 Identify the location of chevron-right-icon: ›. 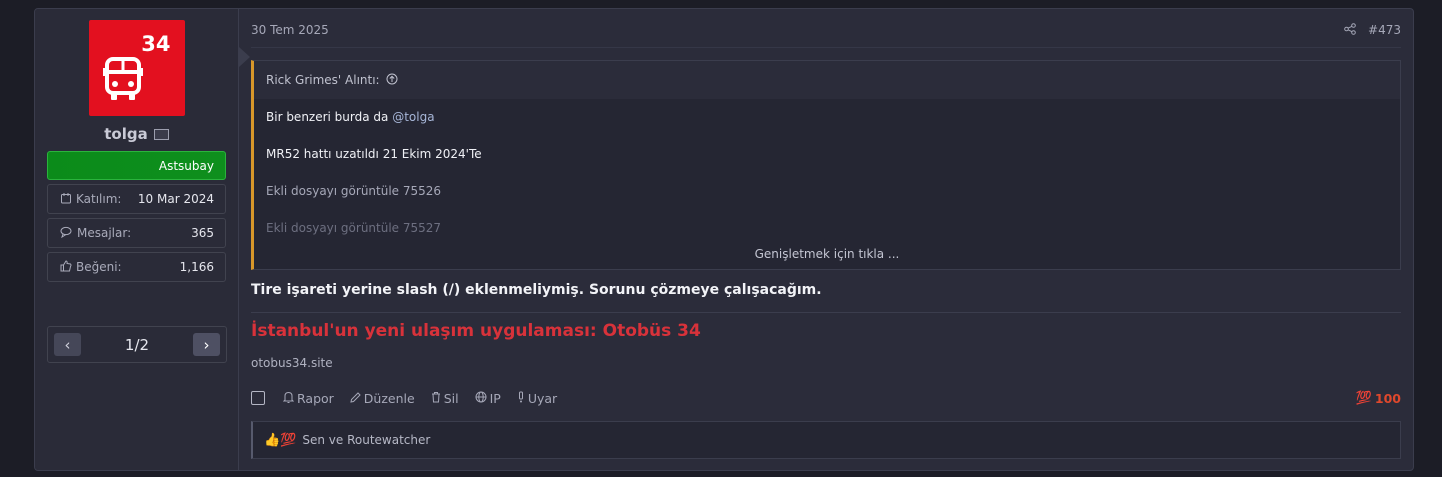
(206, 344).